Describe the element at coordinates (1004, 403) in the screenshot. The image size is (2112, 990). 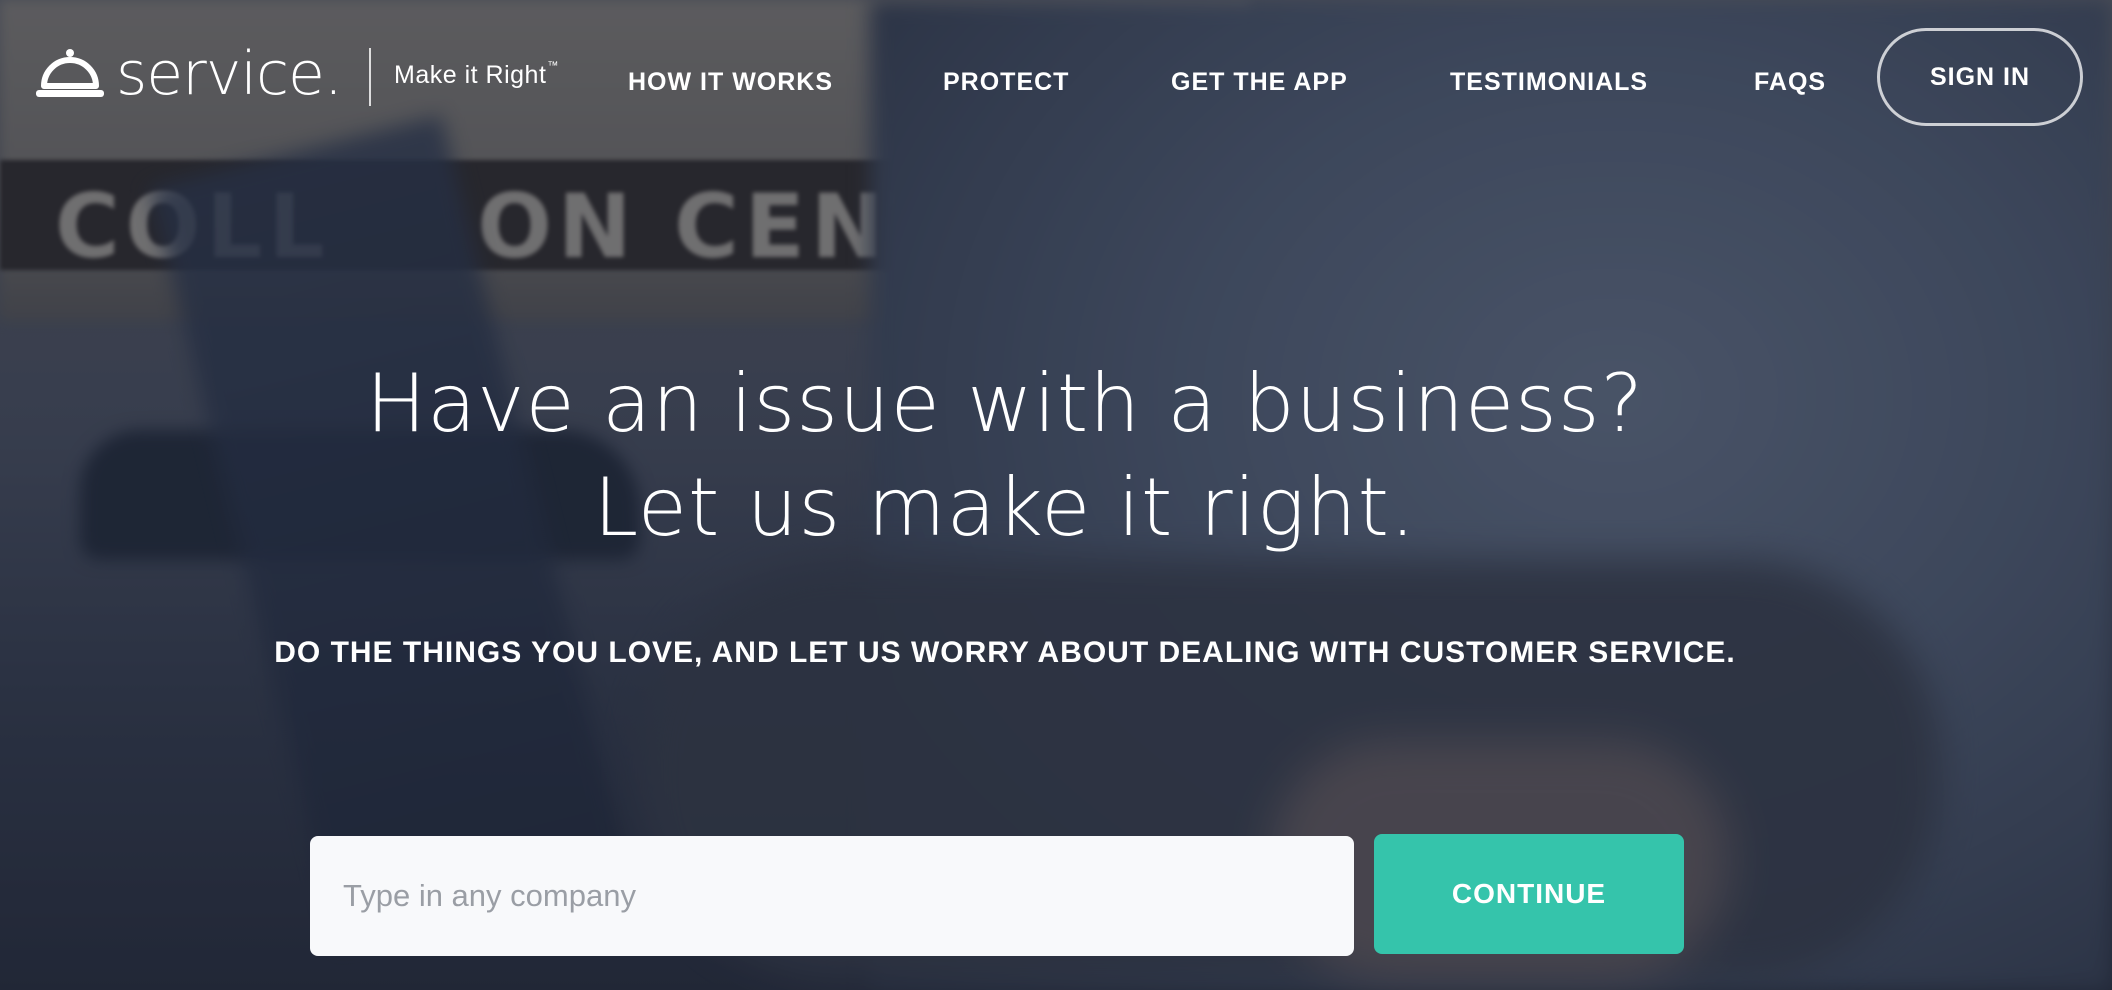
I see `headline-line-1: Have an issue with a business?` at that location.